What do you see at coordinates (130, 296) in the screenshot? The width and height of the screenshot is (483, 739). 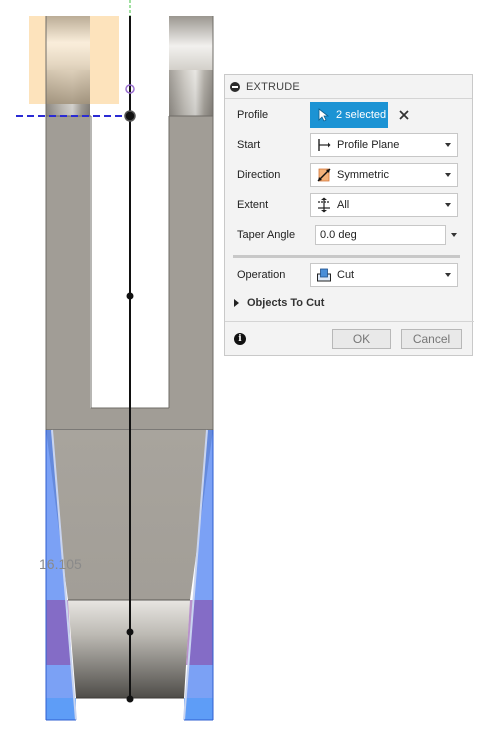 I see `sketch-point-mid` at bounding box center [130, 296].